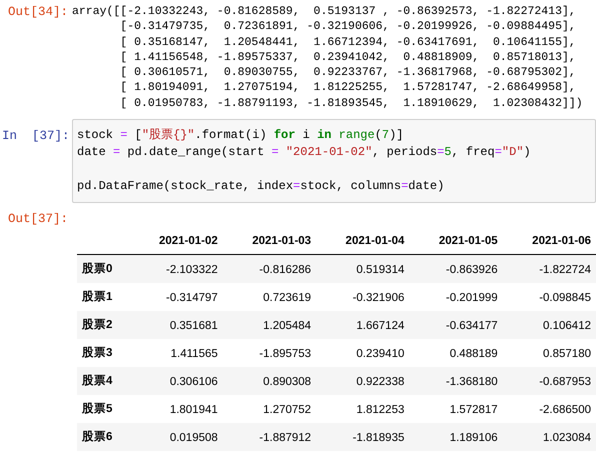 Image resolution: width=596 pixels, height=466 pixels. What do you see at coordinates (269, 381) in the screenshot?
I see `table-cell: 0.890308` at bounding box center [269, 381].